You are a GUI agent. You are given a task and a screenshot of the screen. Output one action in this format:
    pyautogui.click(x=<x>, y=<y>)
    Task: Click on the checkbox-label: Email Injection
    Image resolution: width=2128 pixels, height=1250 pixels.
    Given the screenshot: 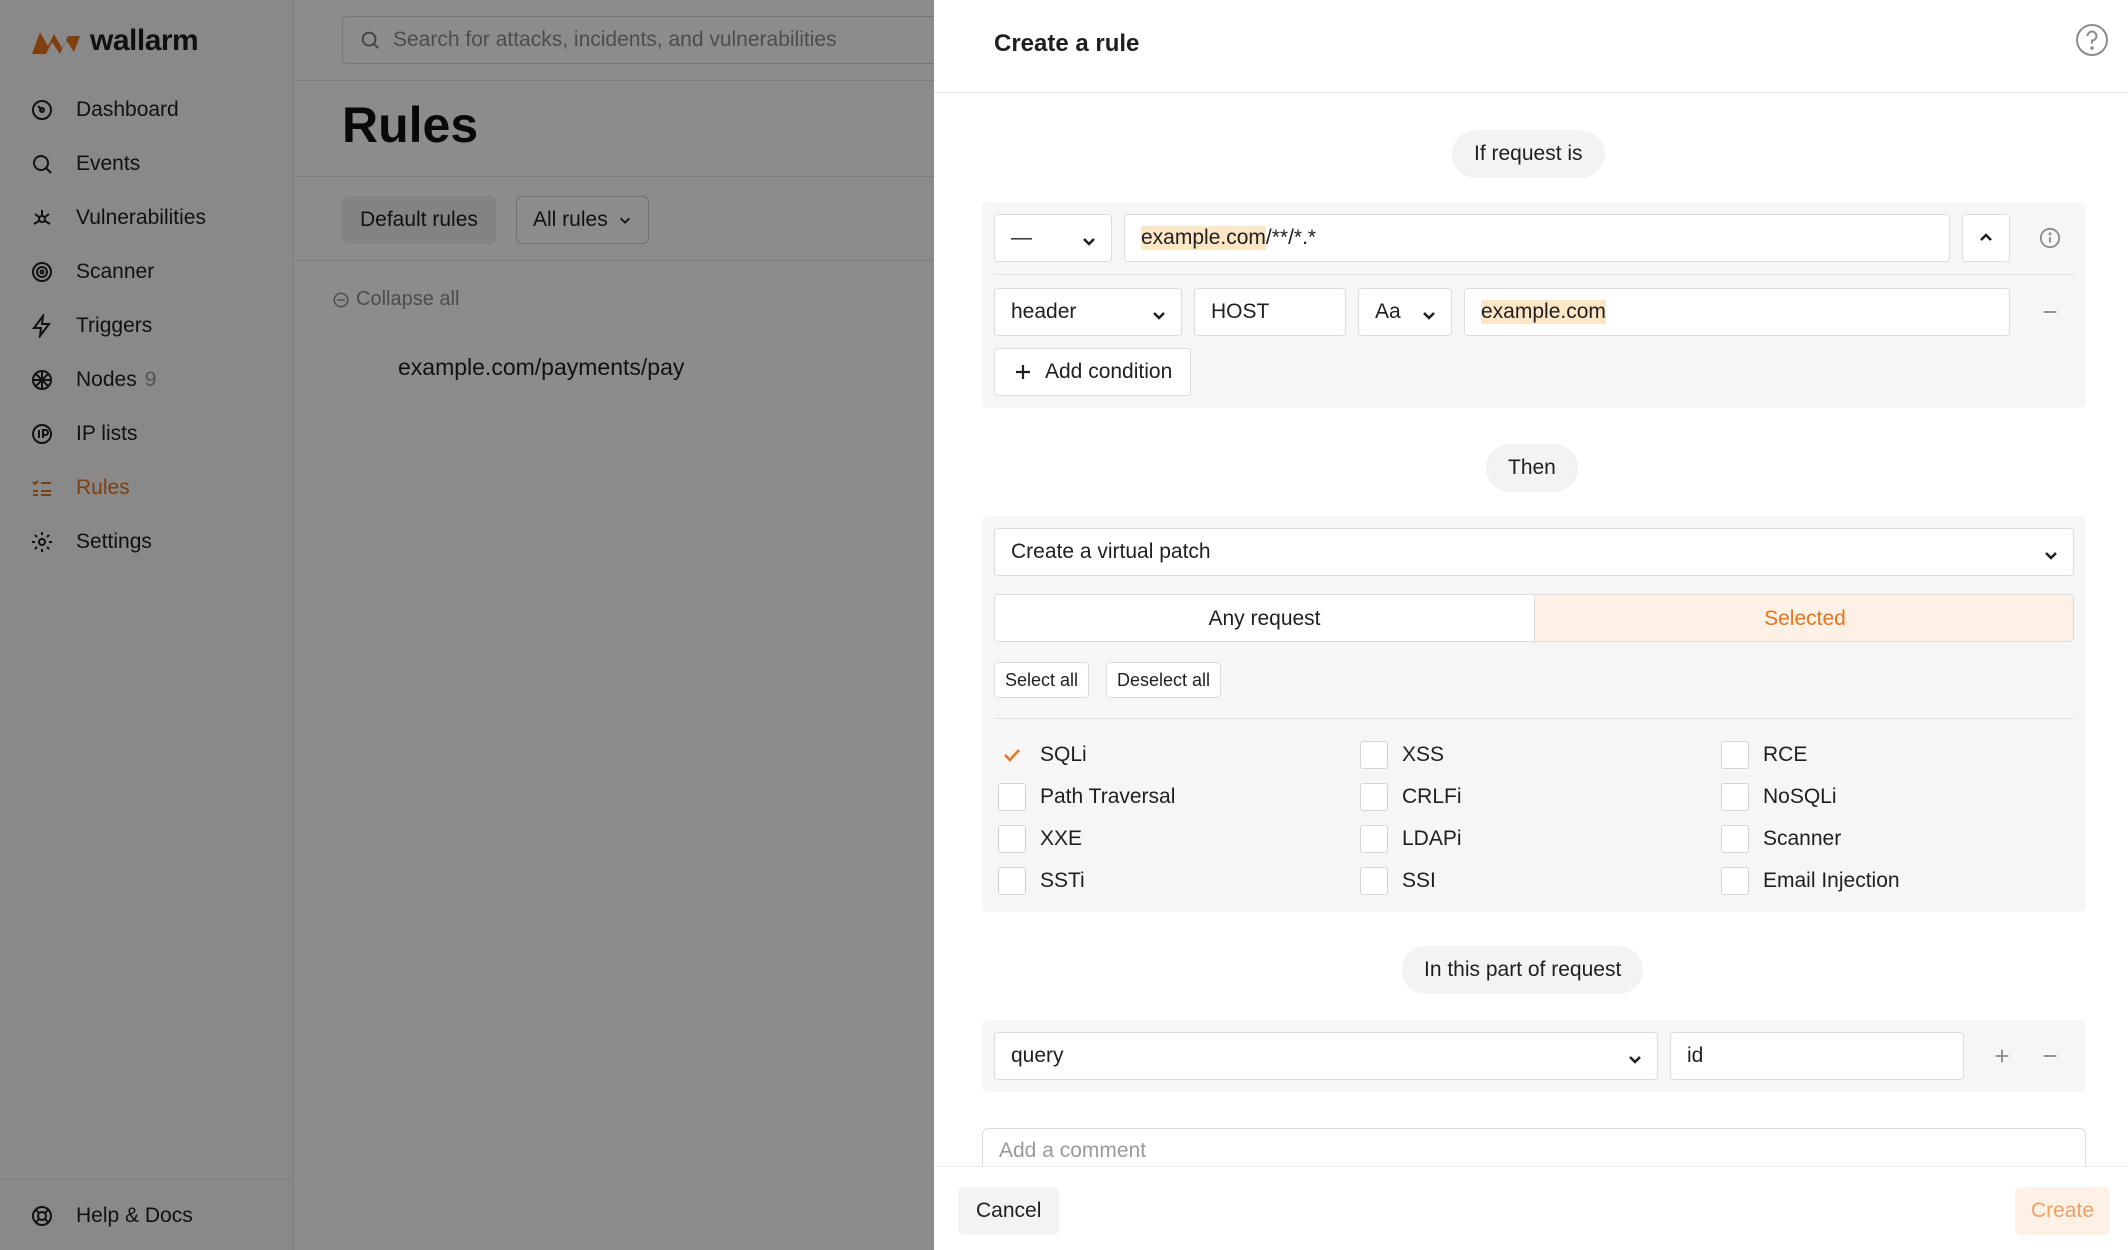 What is the action you would take?
    pyautogui.click(x=1831, y=880)
    